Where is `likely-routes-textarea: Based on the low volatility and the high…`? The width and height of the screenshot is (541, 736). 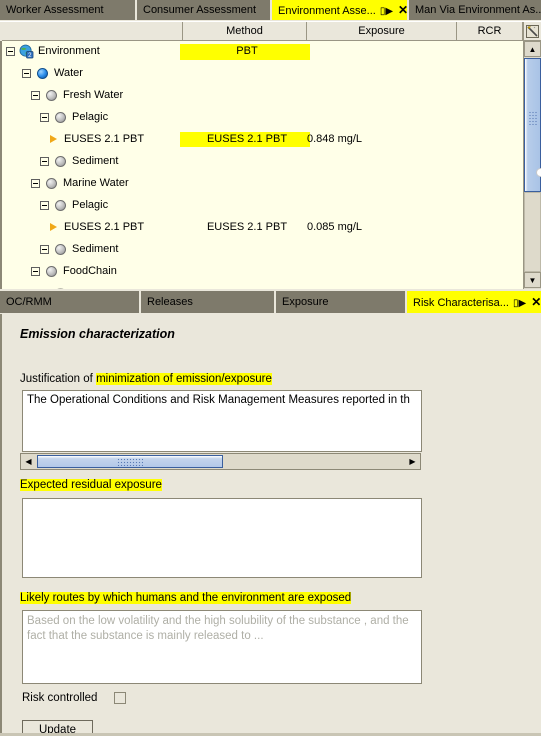 likely-routes-textarea: Based on the low volatility and the high… is located at coordinates (222, 647).